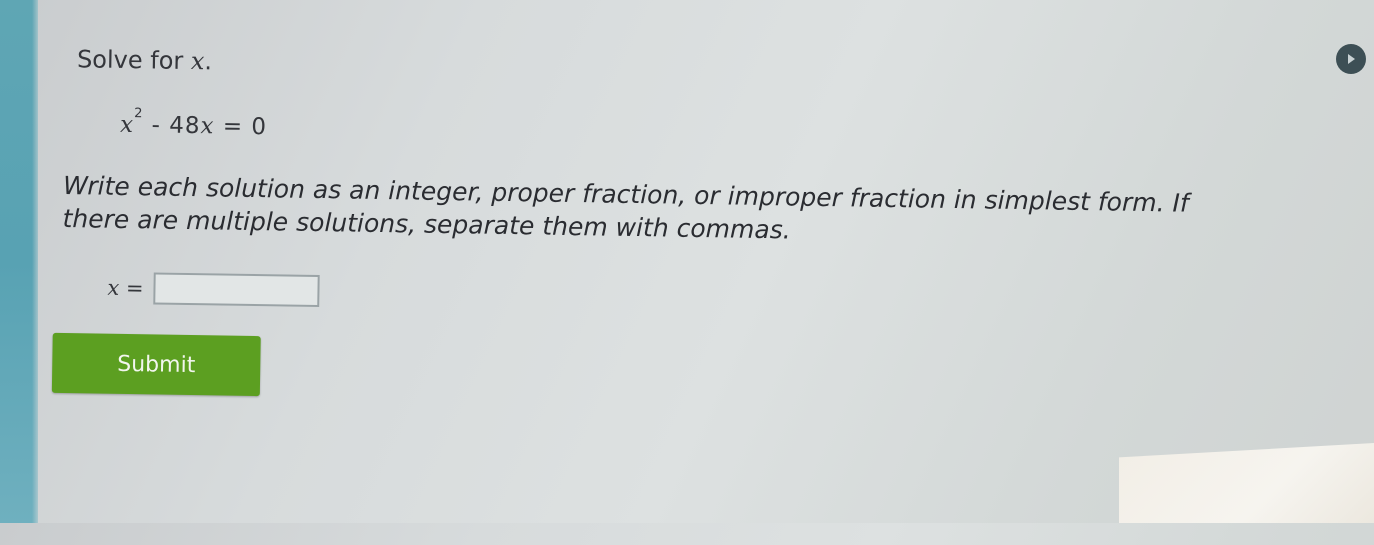 The height and width of the screenshot is (545, 1374). What do you see at coordinates (113, 287) in the screenshot?
I see `answer-variable: x` at bounding box center [113, 287].